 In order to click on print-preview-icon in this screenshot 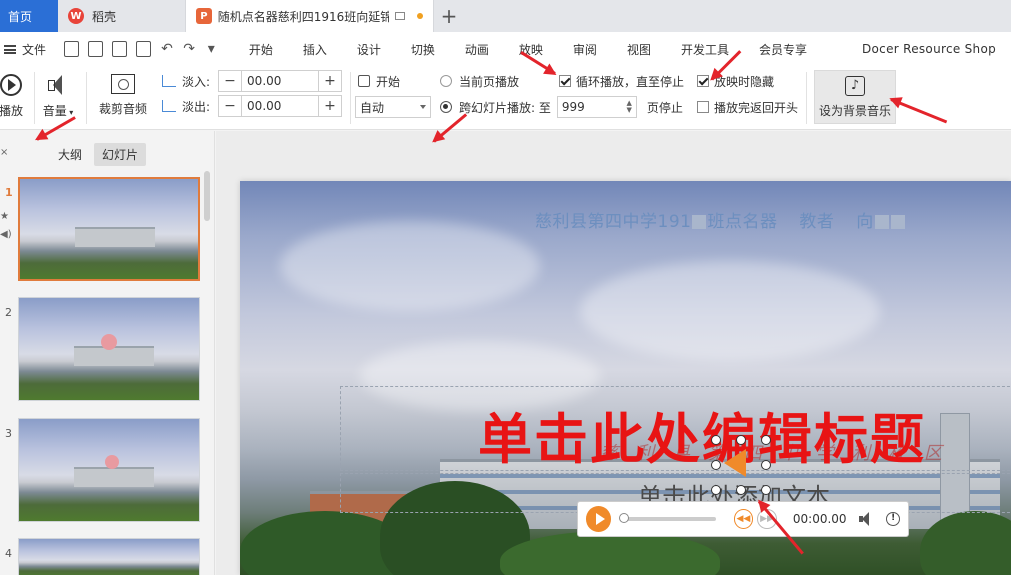, I will do `click(144, 49)`.